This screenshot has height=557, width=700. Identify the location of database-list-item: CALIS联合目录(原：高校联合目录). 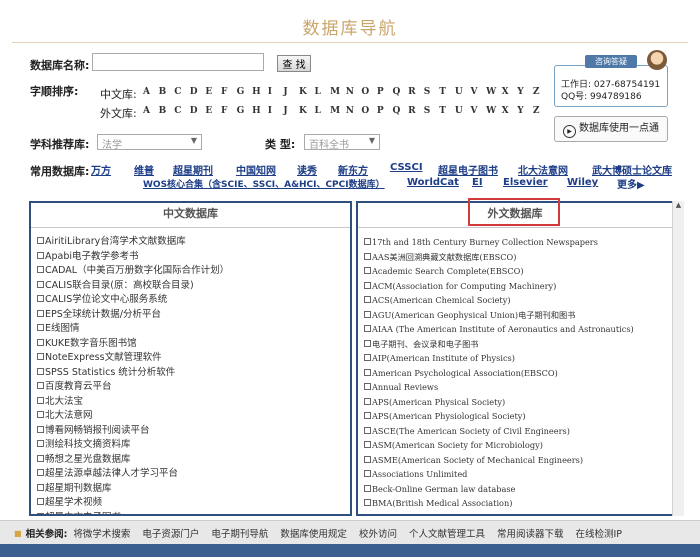
(193, 286).